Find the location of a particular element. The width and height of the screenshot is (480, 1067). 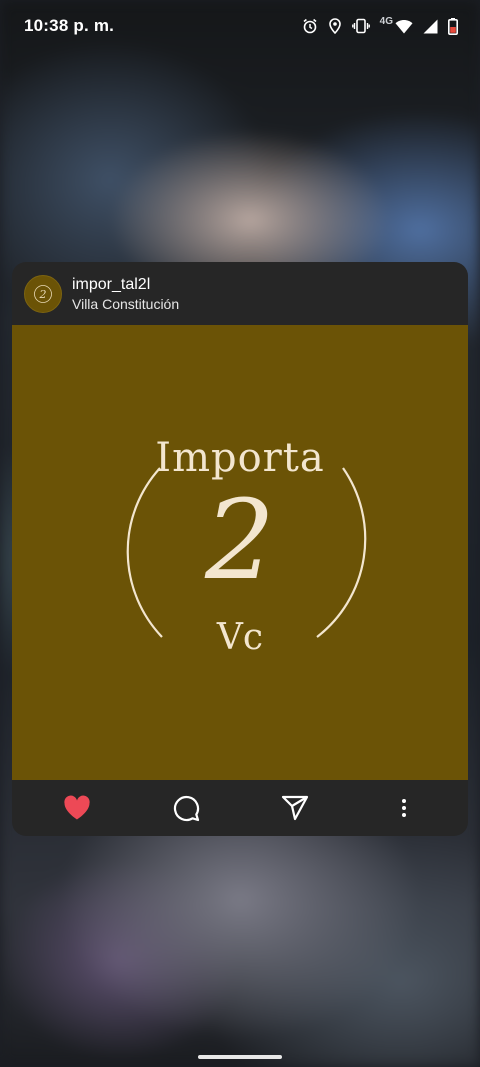

home-gesture-bar is located at coordinates (240, 1057).